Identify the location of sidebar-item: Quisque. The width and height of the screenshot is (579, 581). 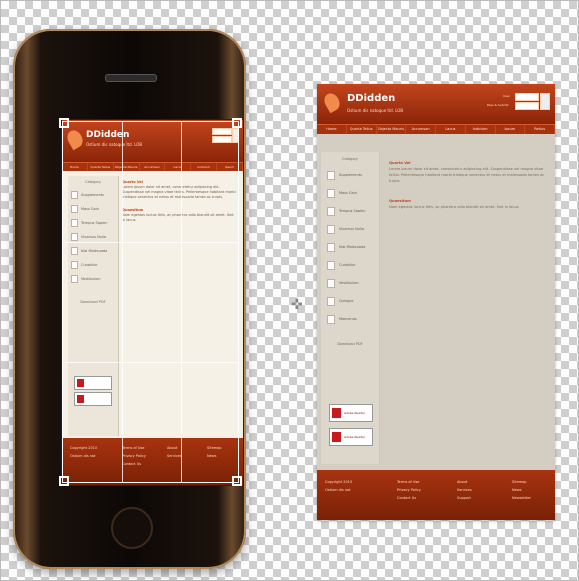
(350, 301).